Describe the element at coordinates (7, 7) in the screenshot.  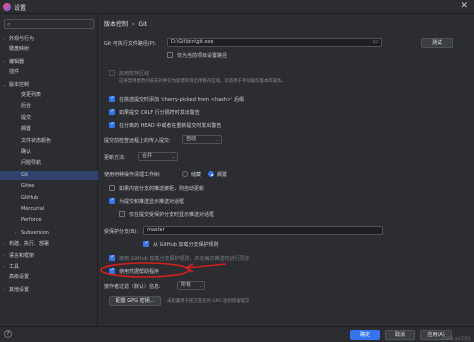
I see `app-logo-icon` at that location.